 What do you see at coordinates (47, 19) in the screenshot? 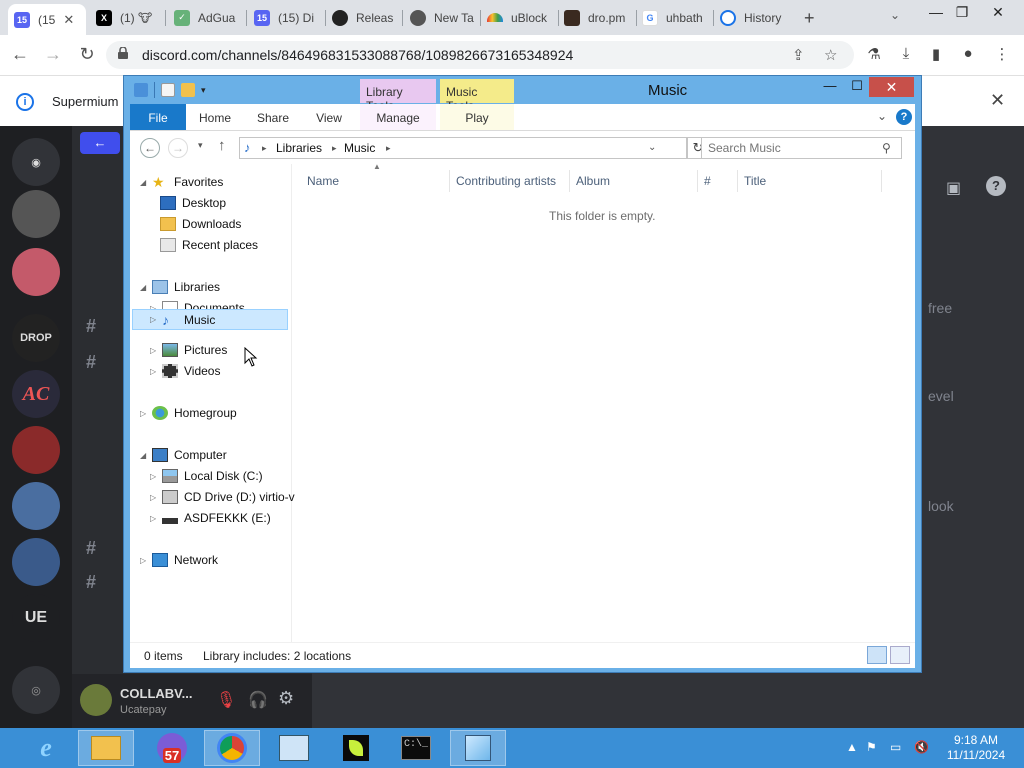
I see `tab-discord-active: 15 (15 ✕` at bounding box center [47, 19].